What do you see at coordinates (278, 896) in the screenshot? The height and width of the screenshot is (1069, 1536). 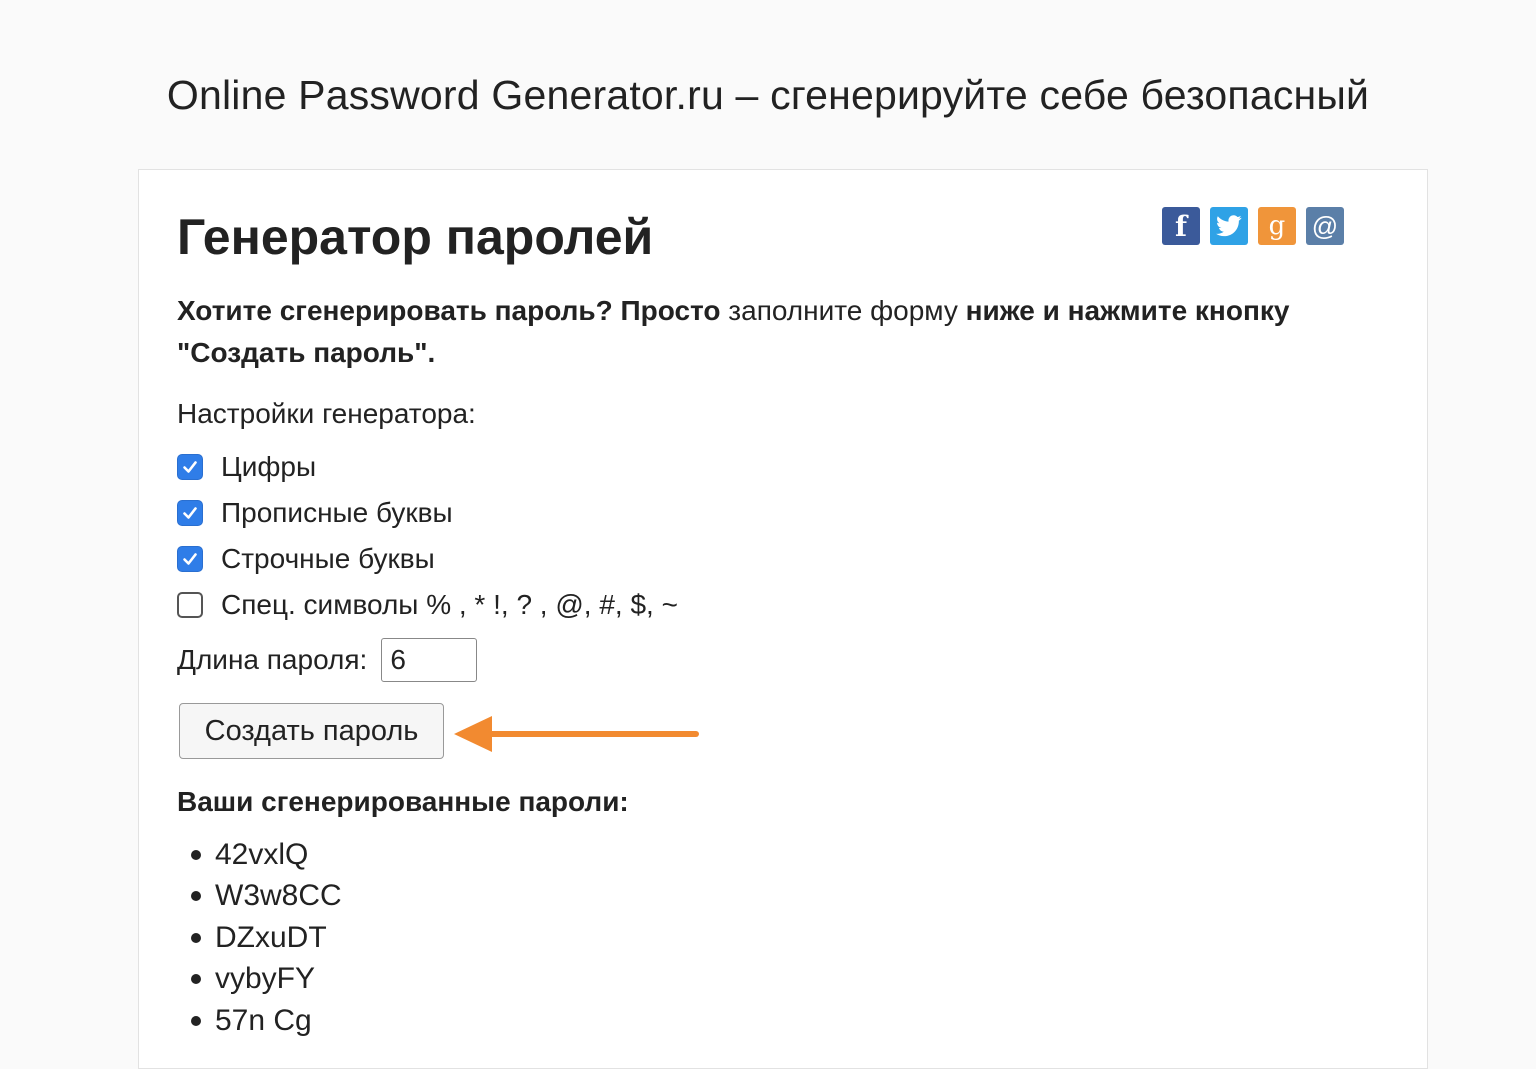 I see `password-value: W3w8CC` at bounding box center [278, 896].